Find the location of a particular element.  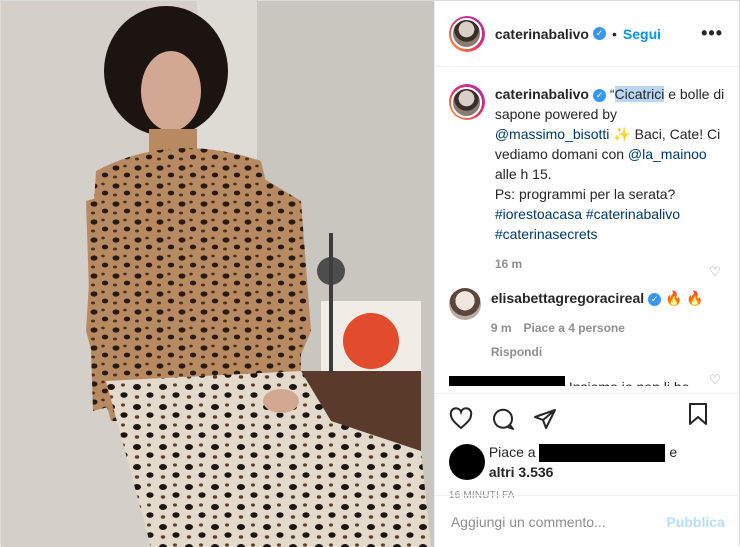

comment-text: 🔥 🔥 is located at coordinates (684, 298).